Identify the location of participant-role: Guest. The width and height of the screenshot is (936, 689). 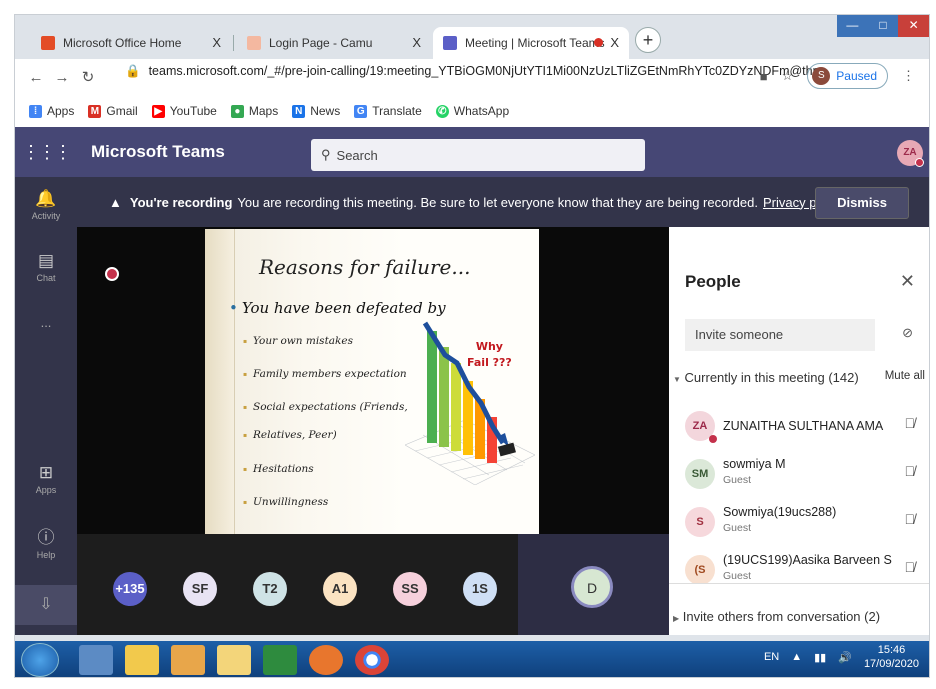
(737, 528).